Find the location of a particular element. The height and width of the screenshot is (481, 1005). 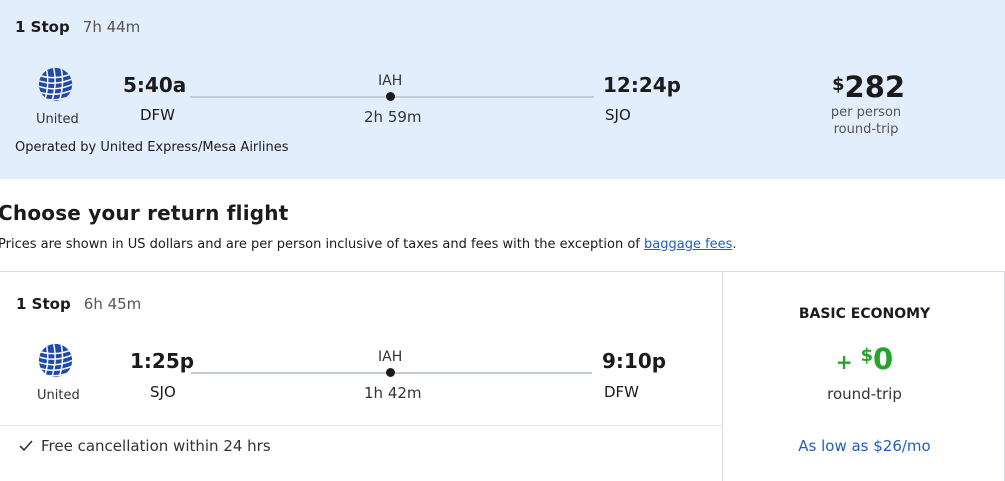

free-cancellation: Free cancellation within 24 hrs is located at coordinates (144, 446).